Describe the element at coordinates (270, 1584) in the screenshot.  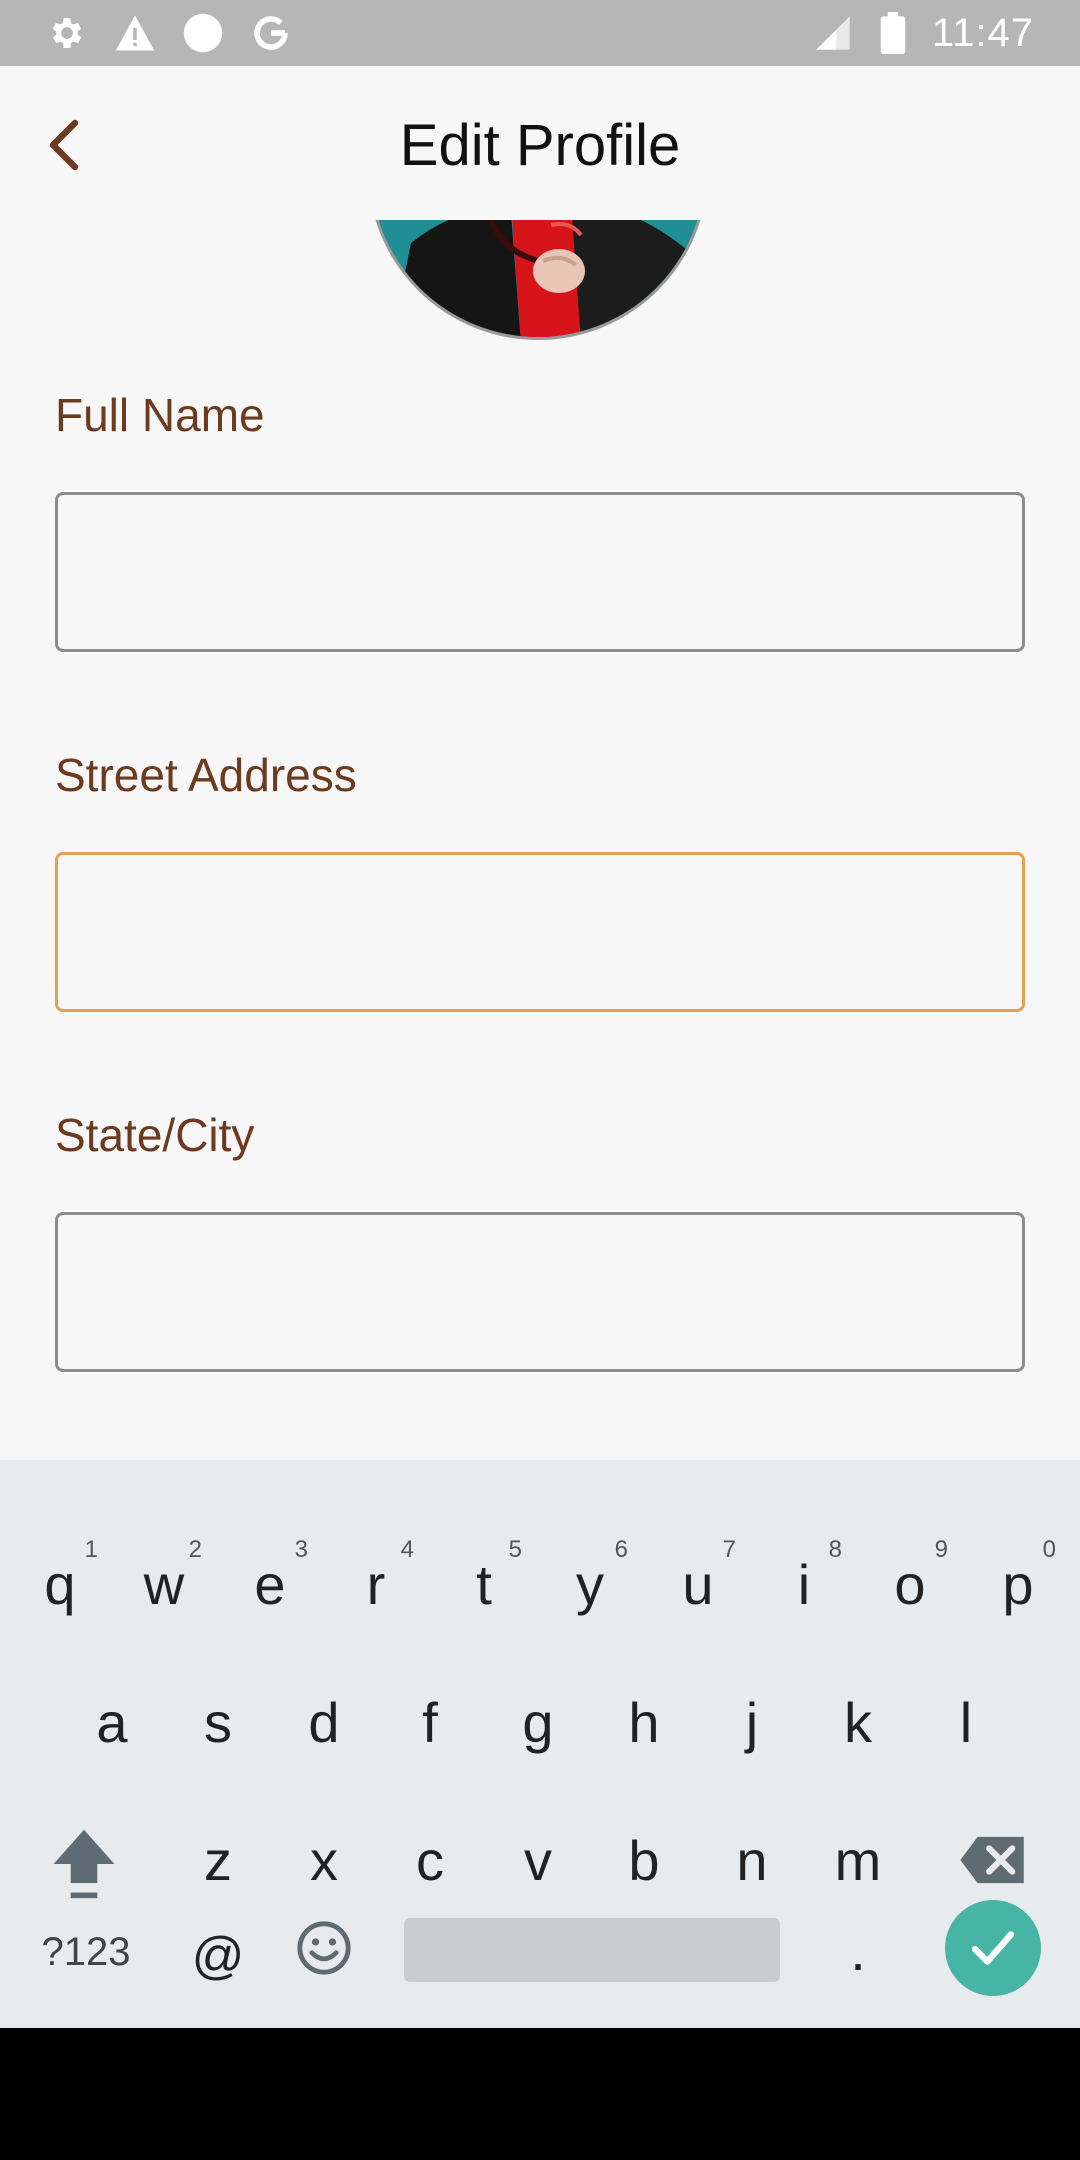
I see `key-e: e3` at that location.